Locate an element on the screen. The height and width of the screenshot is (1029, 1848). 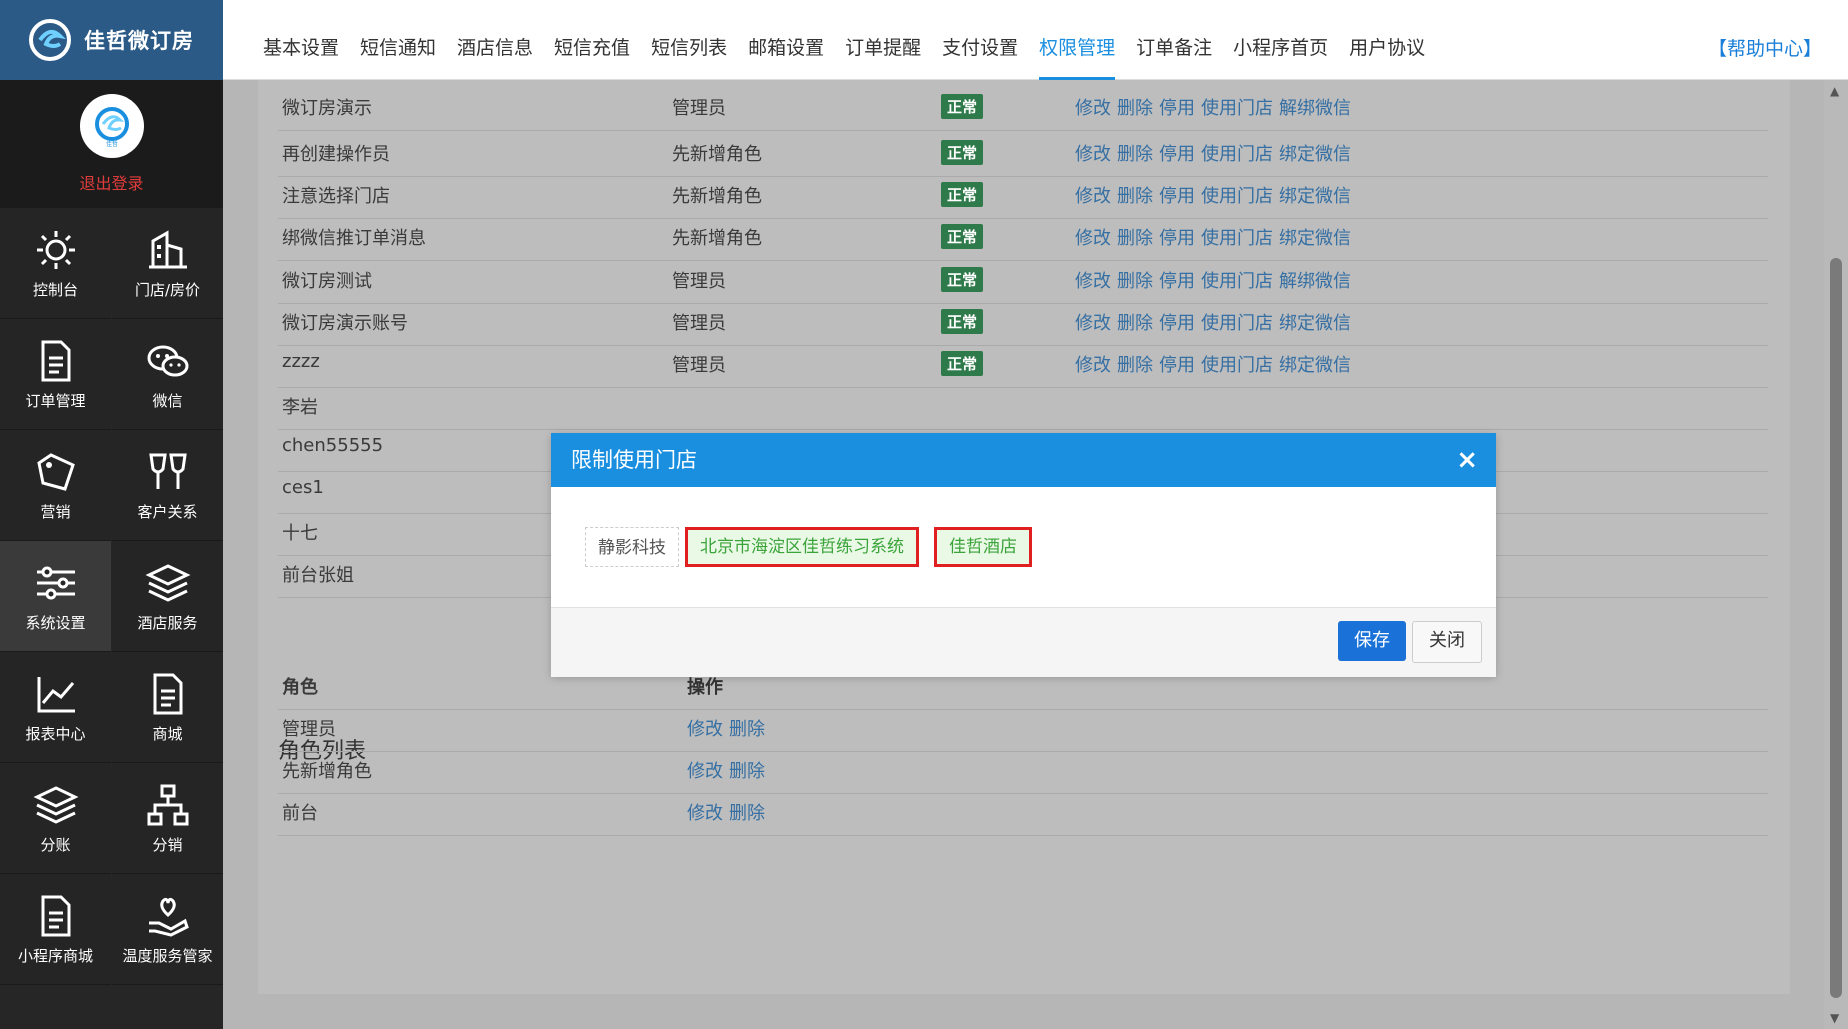
sidebar-item-10: 分账 is located at coordinates (55, 818).